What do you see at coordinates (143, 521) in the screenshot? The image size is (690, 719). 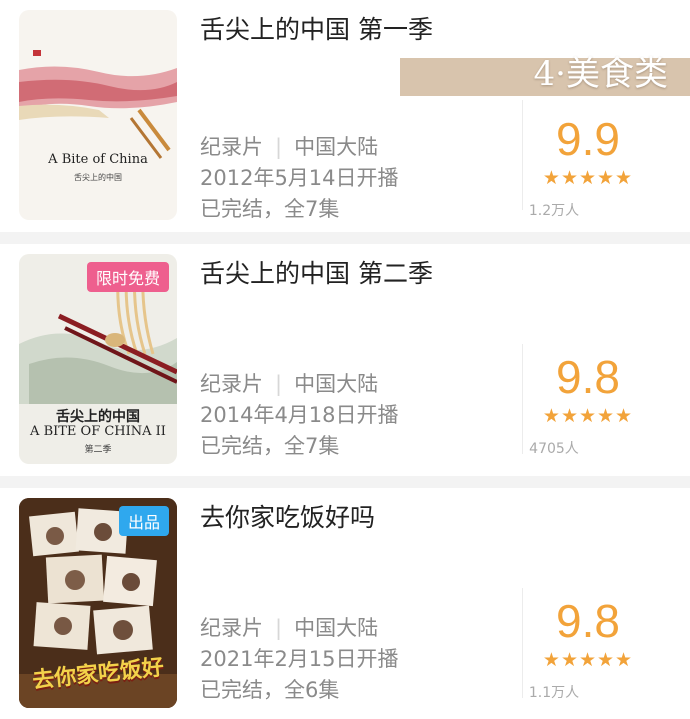 I see `badge-produced: 出品` at bounding box center [143, 521].